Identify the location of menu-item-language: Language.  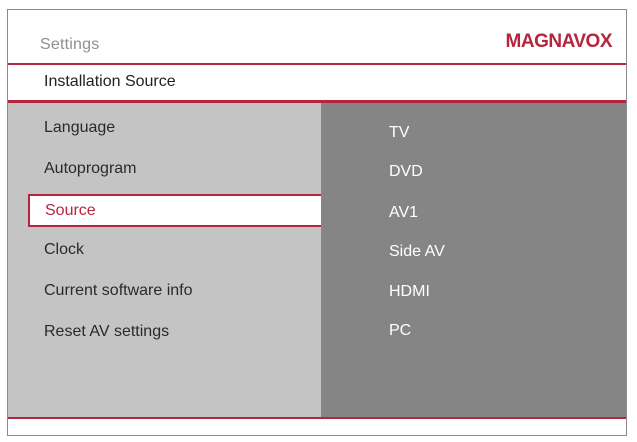
(79, 128).